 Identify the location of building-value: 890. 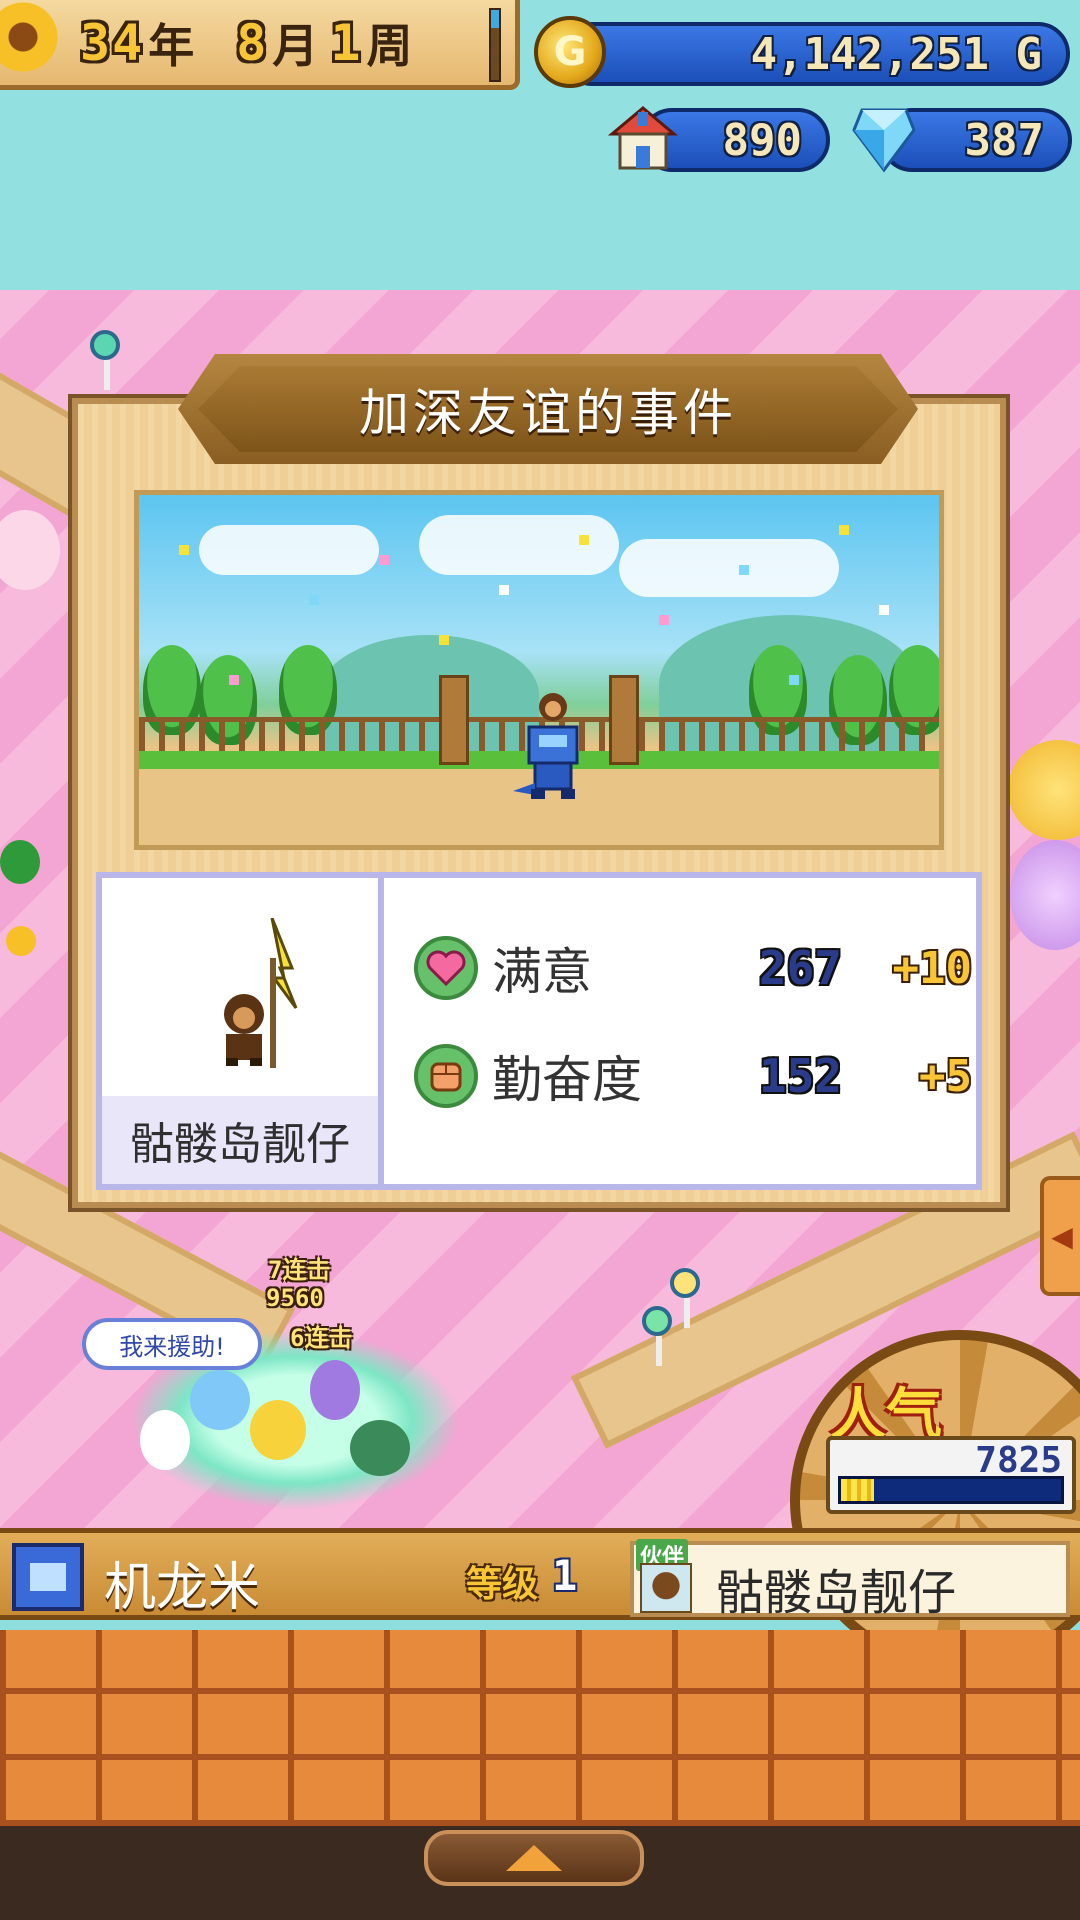
(762, 140).